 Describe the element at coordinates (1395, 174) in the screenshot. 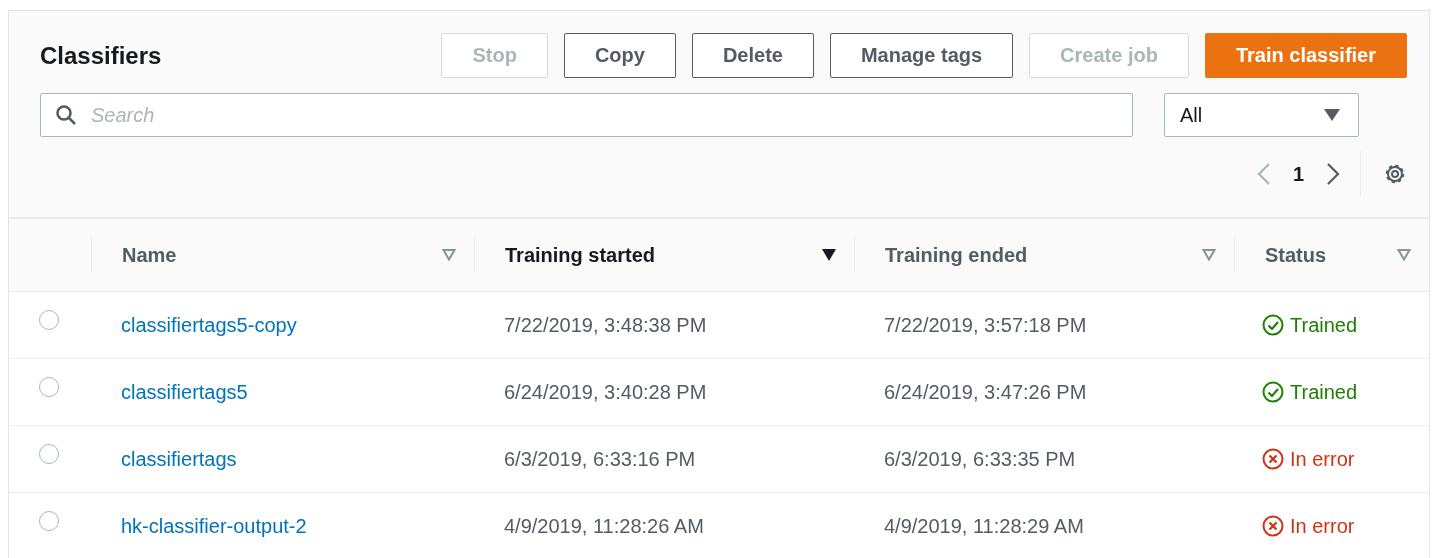

I see `settings-icon` at that location.